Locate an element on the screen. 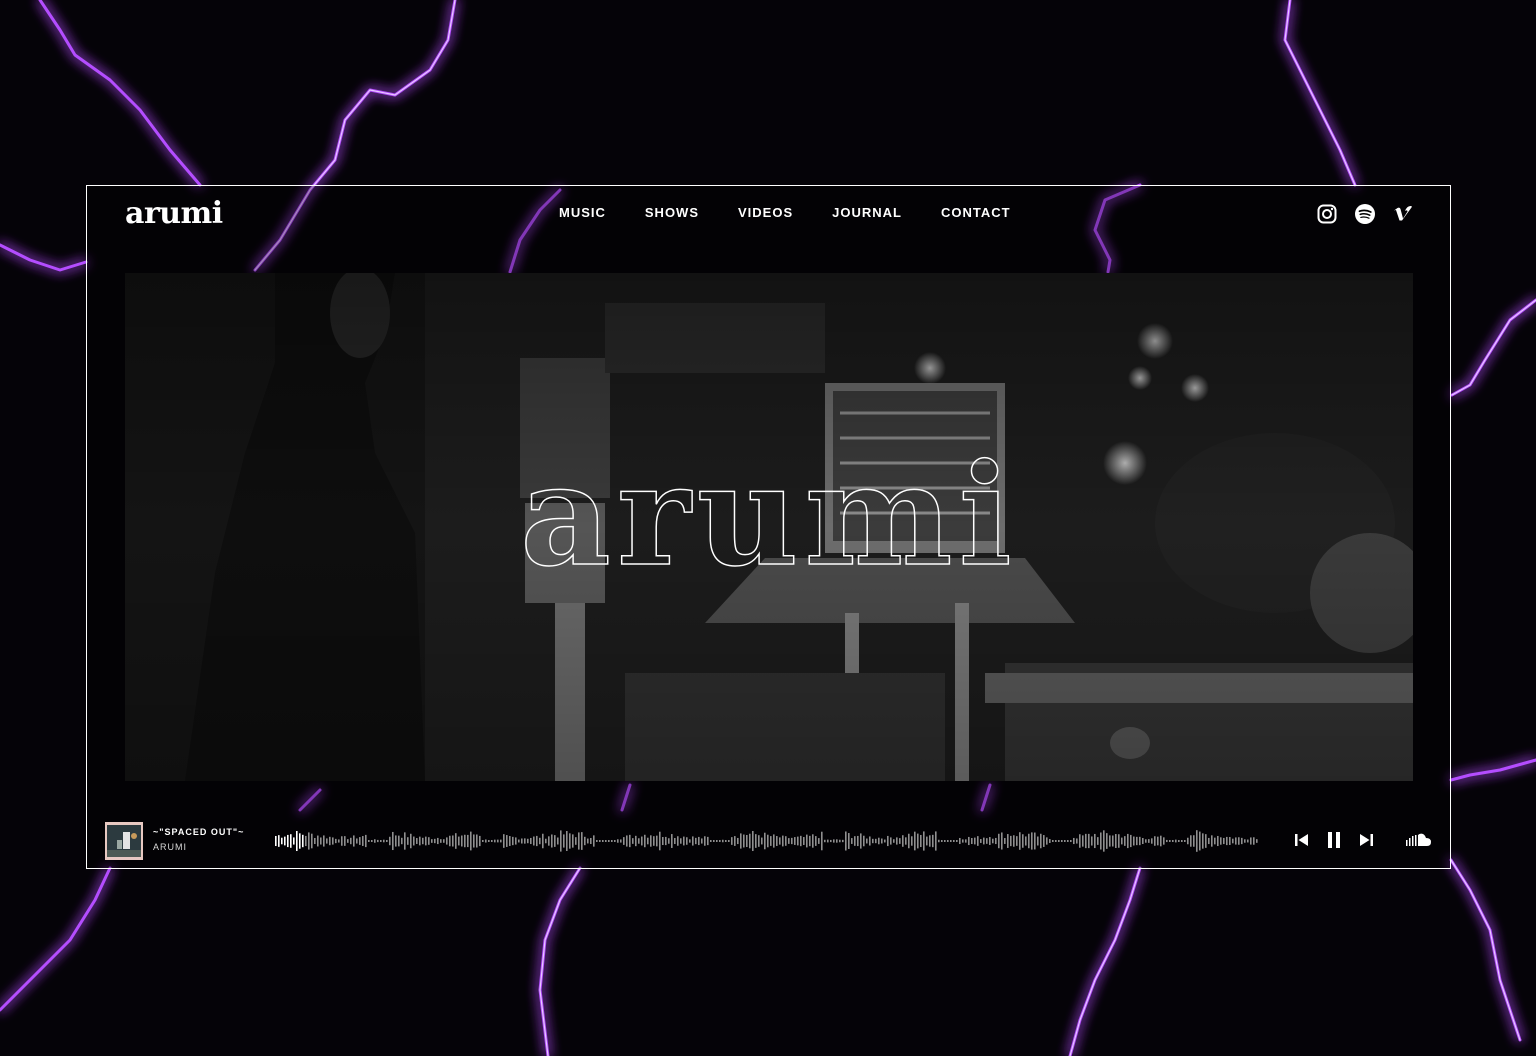 Image resolution: width=1536 pixels, height=1056 pixels. audio-player: ~"SPACED OUT"~ ARUMI is located at coordinates (768, 841).